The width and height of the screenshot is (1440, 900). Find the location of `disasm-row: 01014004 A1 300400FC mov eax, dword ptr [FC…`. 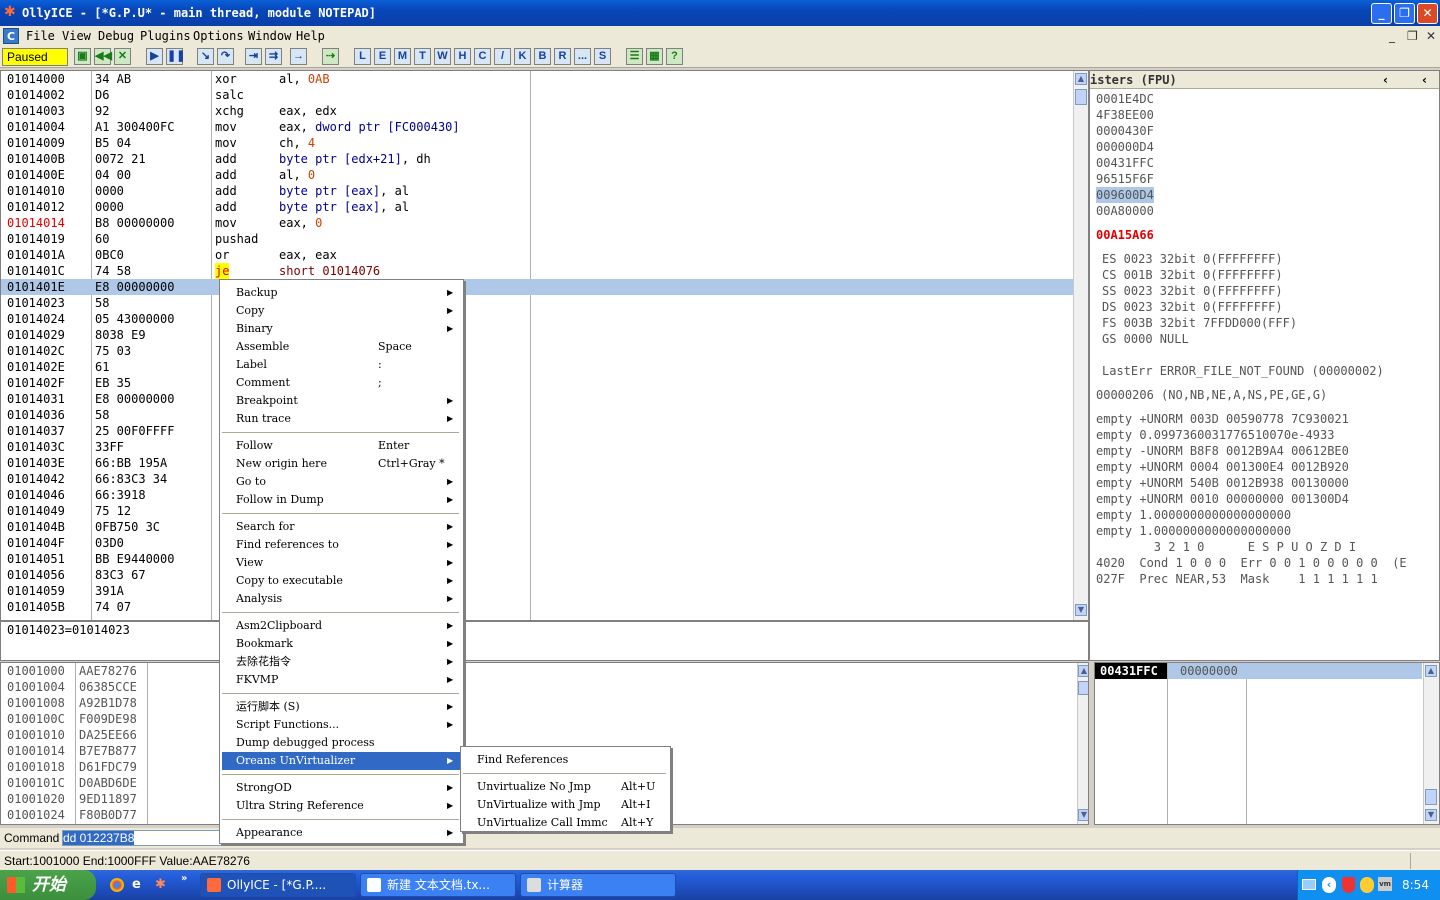

disasm-row: 01014004 A1 300400FC mov eax, dword ptr [FC… is located at coordinates (537, 127).